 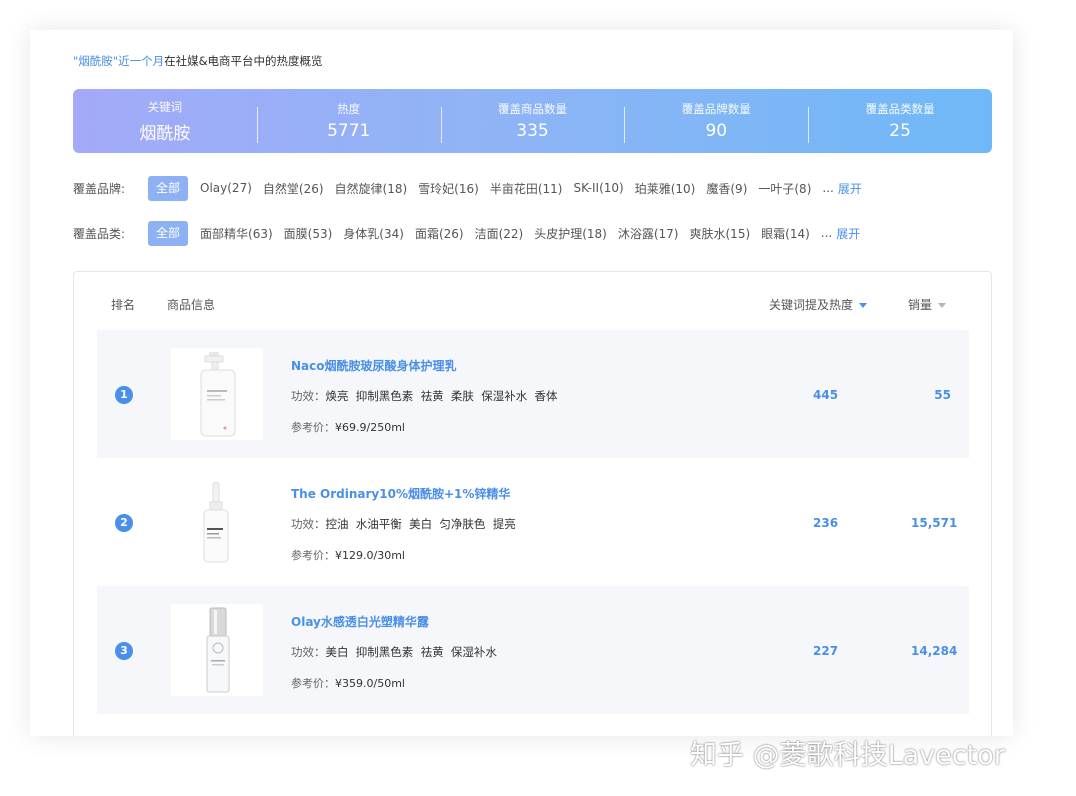 I want to click on header-sales-label: 销量, so click(x=920, y=305).